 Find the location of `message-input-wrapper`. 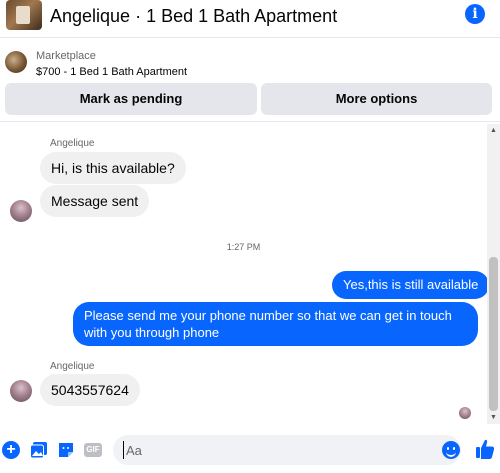

message-input-wrapper is located at coordinates (287, 450).